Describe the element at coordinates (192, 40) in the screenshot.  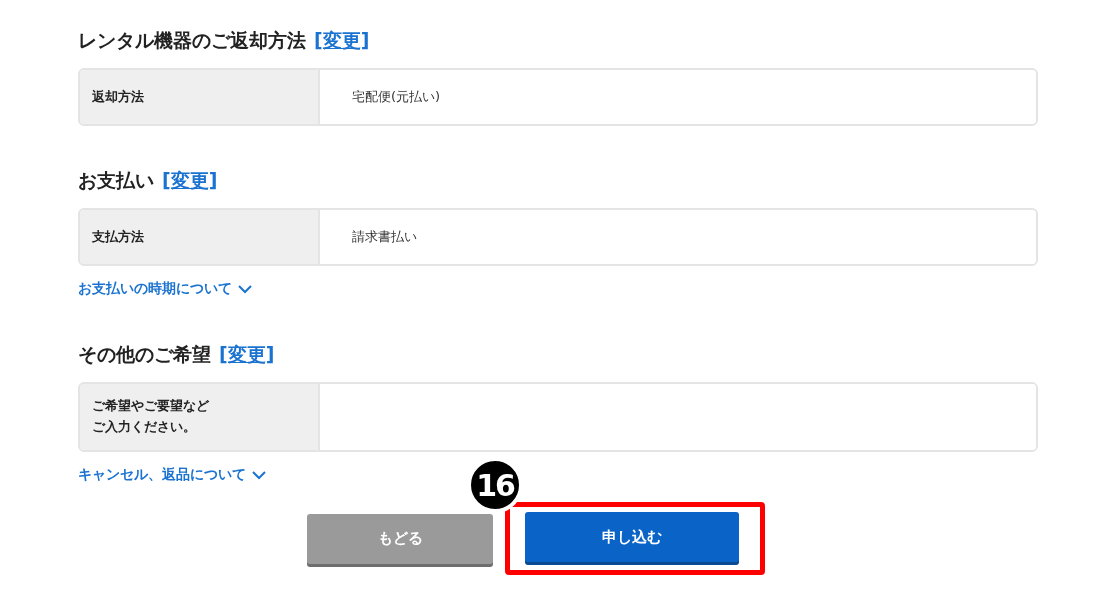
I see `section-title: レンタル機器のご返却方法` at that location.